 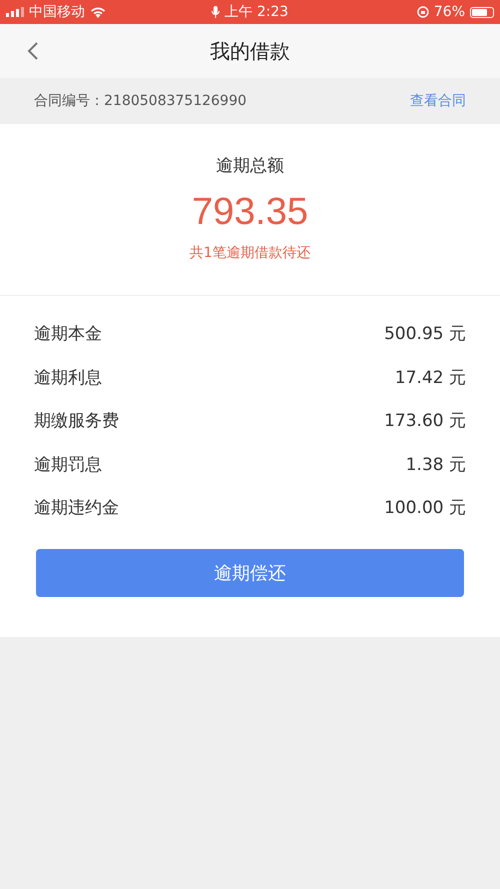 I want to click on summary-title: 逾期总额, so click(x=250, y=166).